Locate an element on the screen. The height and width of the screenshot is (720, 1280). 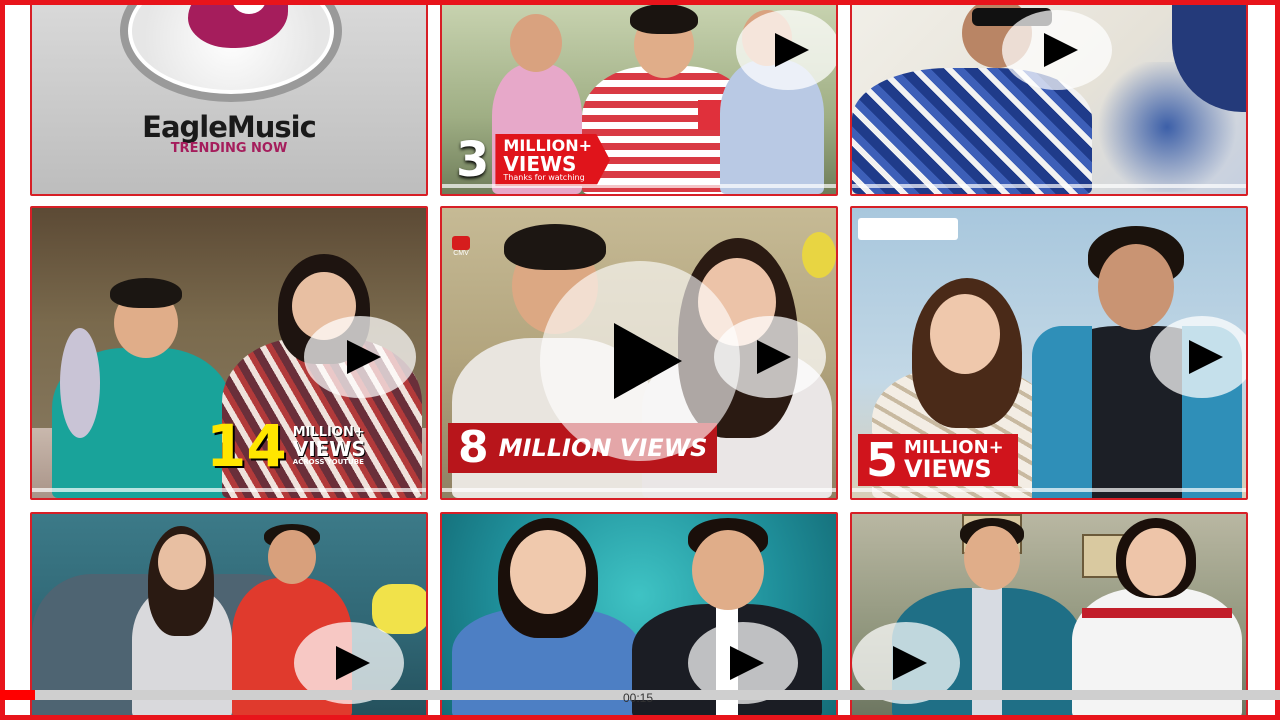
large-play-icon is located at coordinates (640, 361).